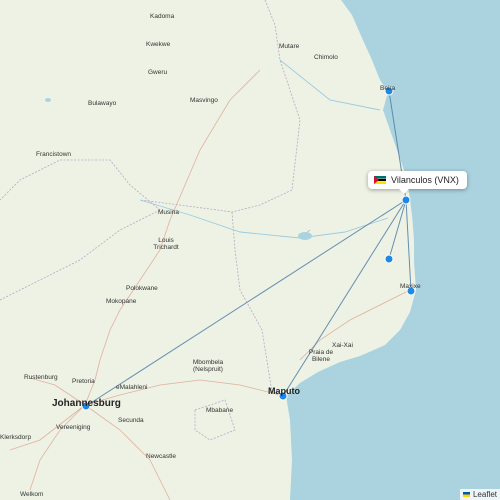 The height and width of the screenshot is (500, 500). What do you see at coordinates (204, 100) in the screenshot?
I see `place-label: Masvingo` at bounding box center [204, 100].